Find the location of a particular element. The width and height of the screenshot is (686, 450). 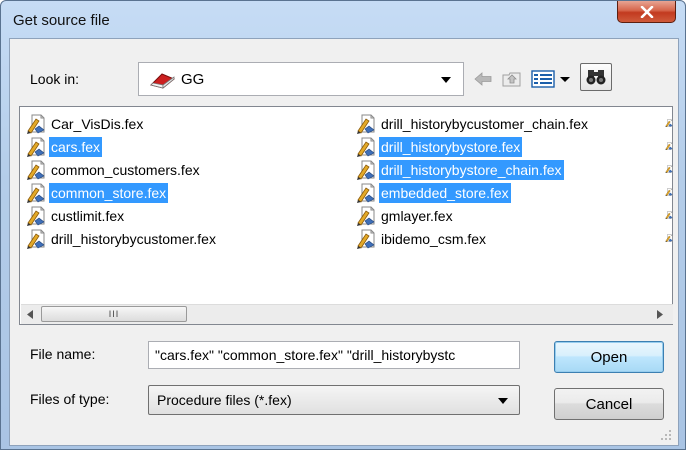

file-type-value: Procedure files (*.fex) is located at coordinates (224, 400).